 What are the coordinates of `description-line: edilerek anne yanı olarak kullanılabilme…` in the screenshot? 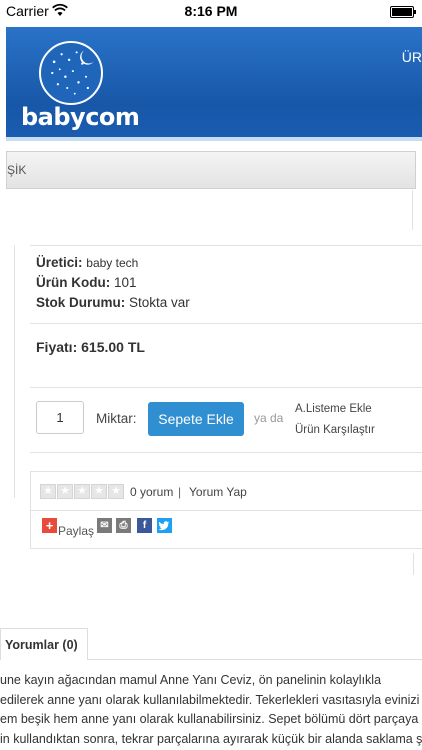 It's located at (210, 699).